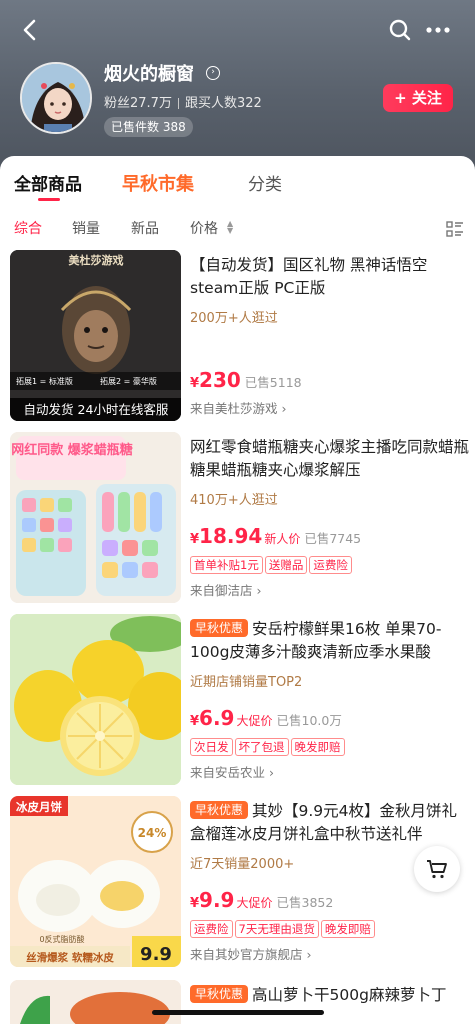 The image size is (475, 1024). I want to click on zero-trans-fat-label: 0反式脂肪酸, so click(61, 939).